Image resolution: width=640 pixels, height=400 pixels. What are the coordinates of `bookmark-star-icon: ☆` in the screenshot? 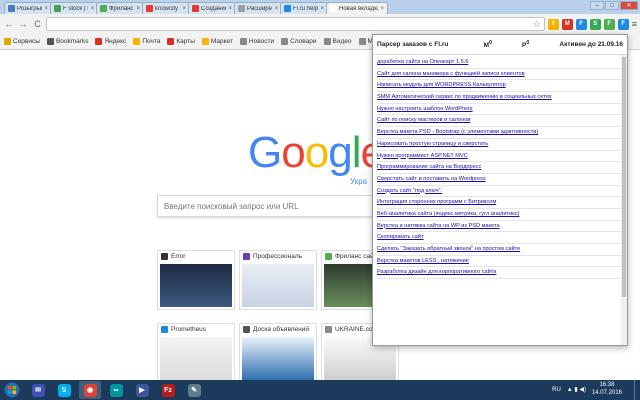 It's located at (537, 24).